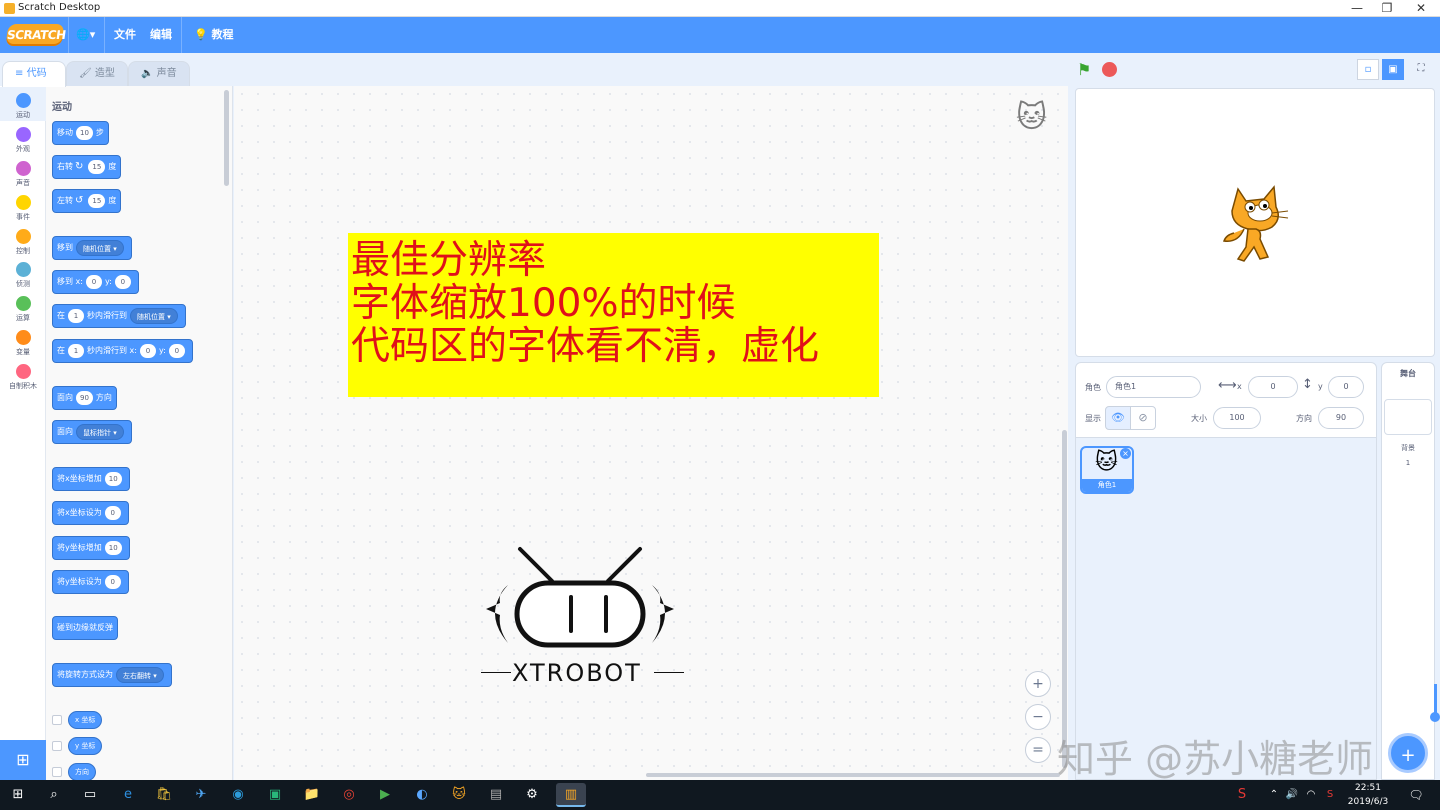  I want to click on tutorials-menu: 💡 教程, so click(214, 35).